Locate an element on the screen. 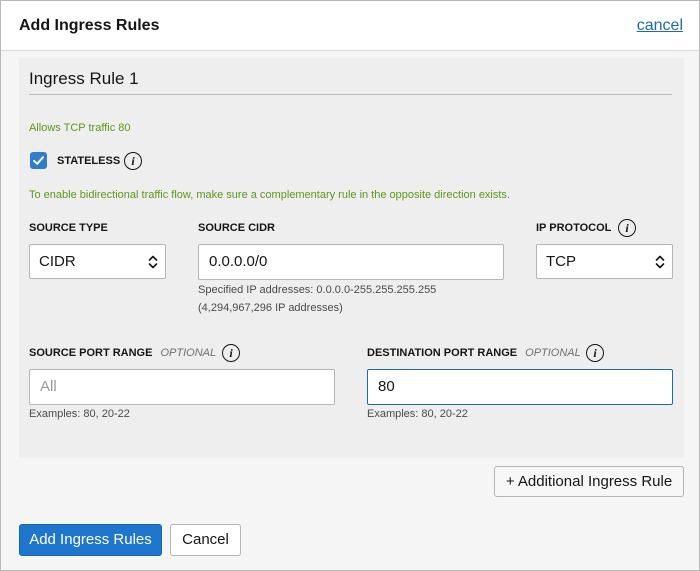  stateless-checkbox is located at coordinates (38, 160).